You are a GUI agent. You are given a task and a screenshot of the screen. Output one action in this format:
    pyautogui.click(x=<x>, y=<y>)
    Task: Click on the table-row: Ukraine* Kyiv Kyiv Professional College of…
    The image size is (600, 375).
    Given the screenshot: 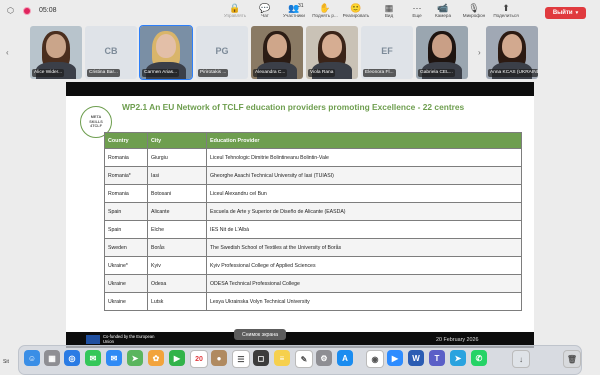 What is the action you would take?
    pyautogui.click(x=313, y=265)
    